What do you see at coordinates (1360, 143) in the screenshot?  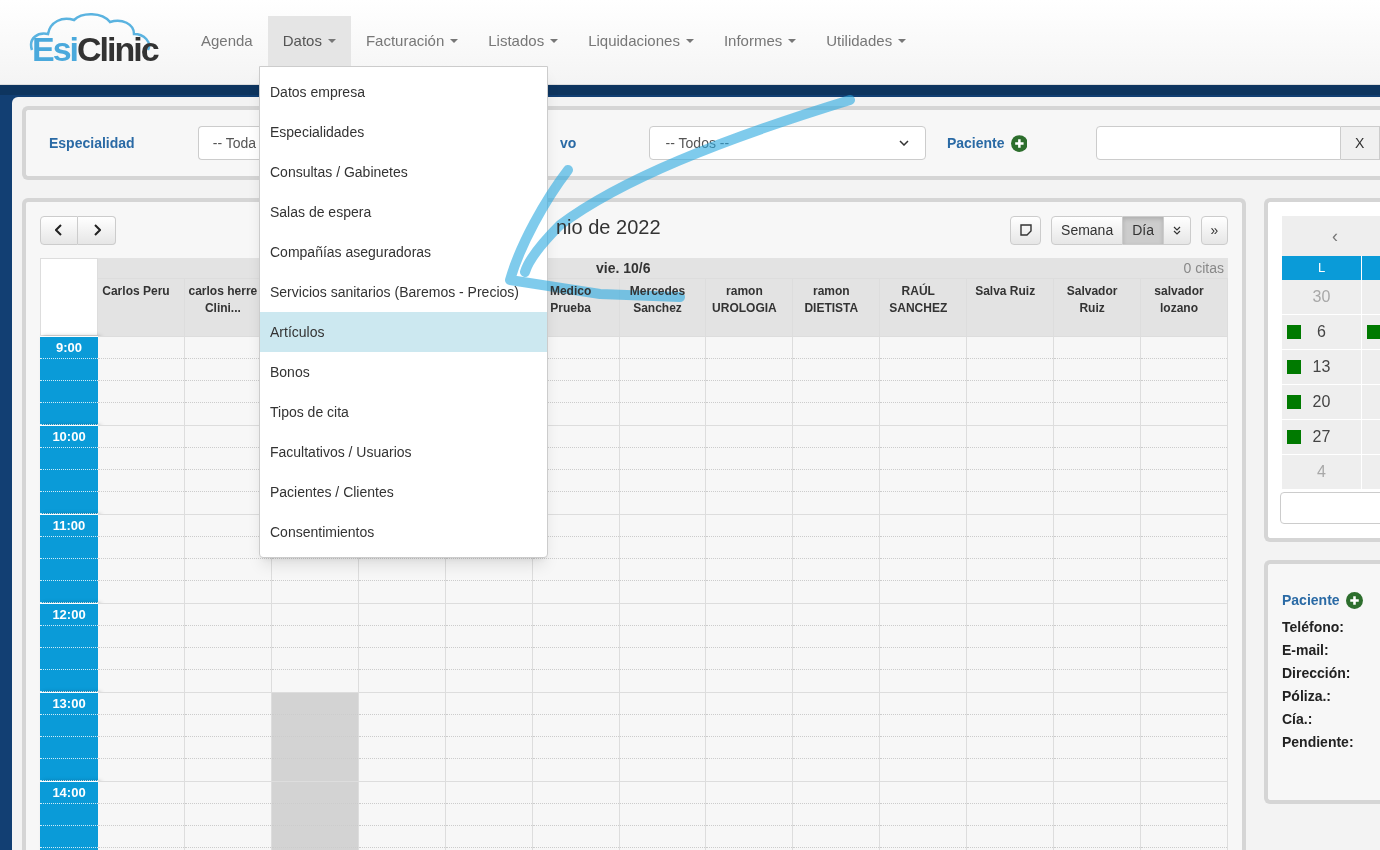 I see `clear-button: X` at bounding box center [1360, 143].